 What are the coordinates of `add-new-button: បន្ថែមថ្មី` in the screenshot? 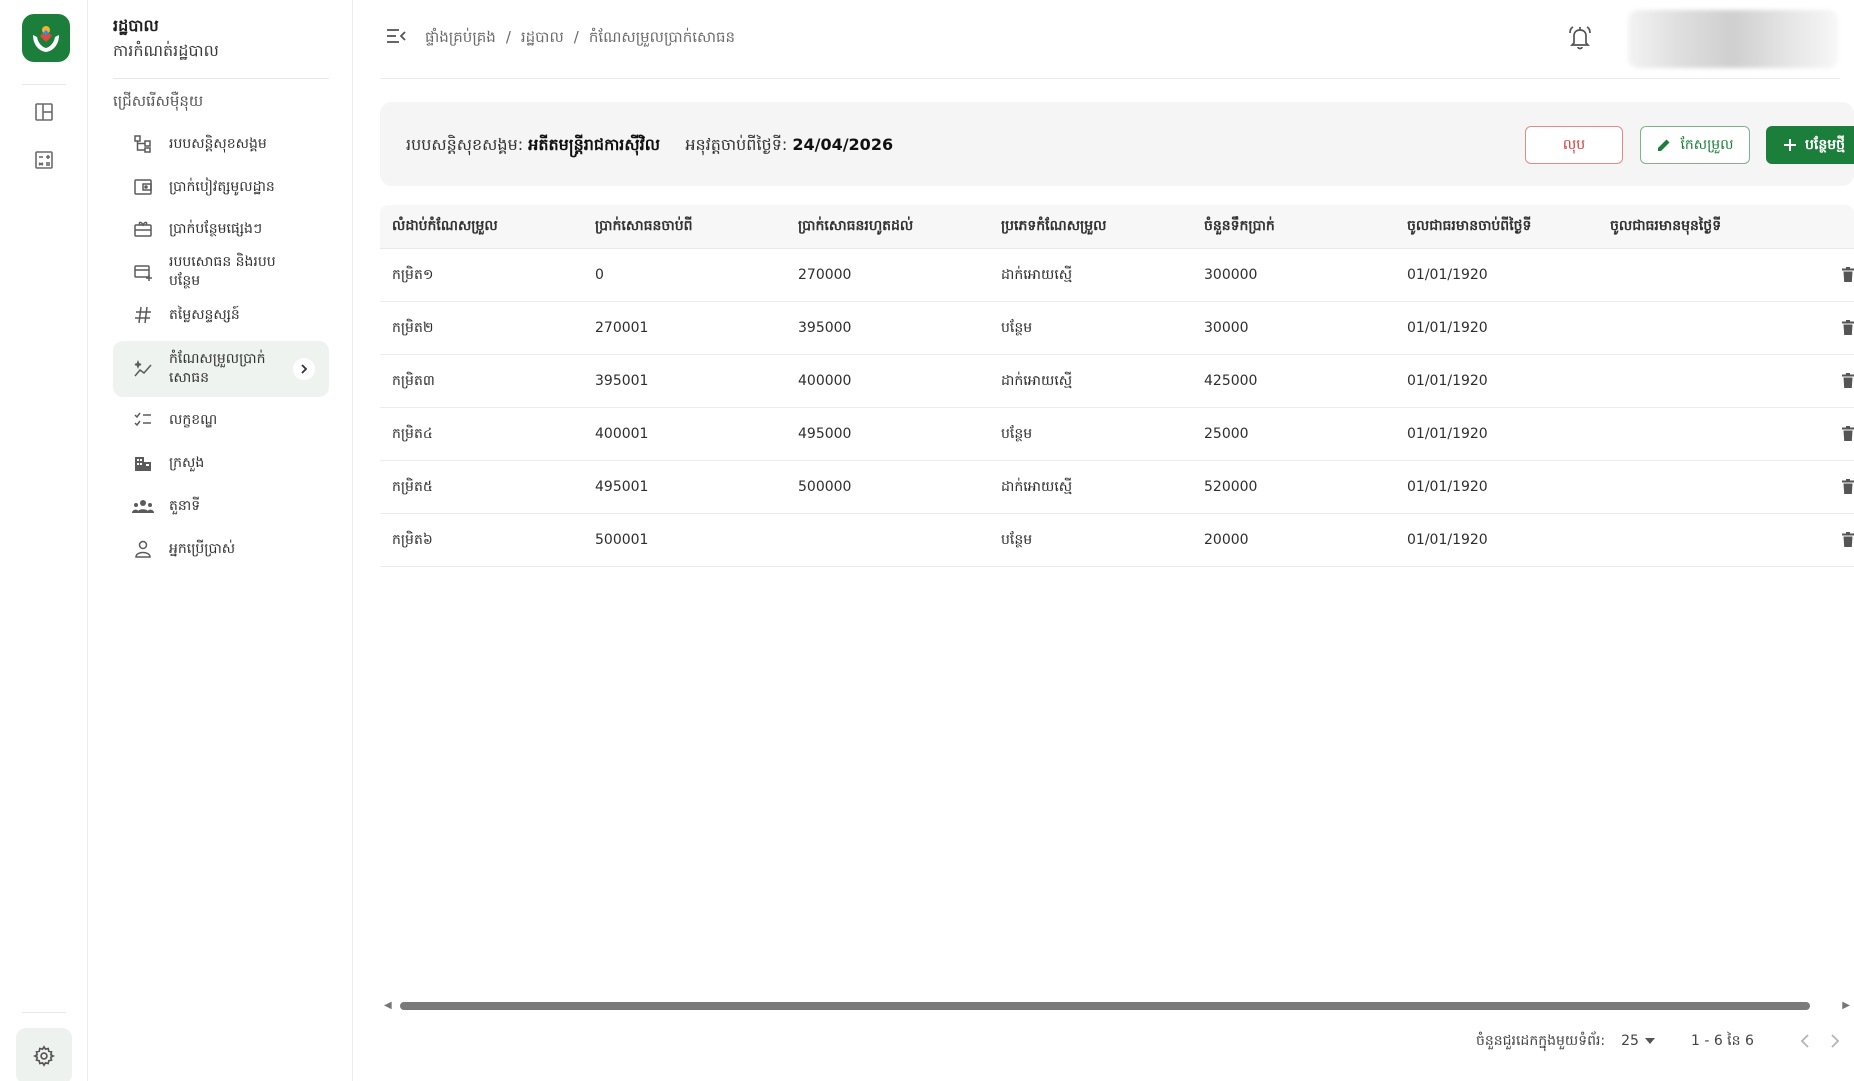 It's located at (1810, 145).